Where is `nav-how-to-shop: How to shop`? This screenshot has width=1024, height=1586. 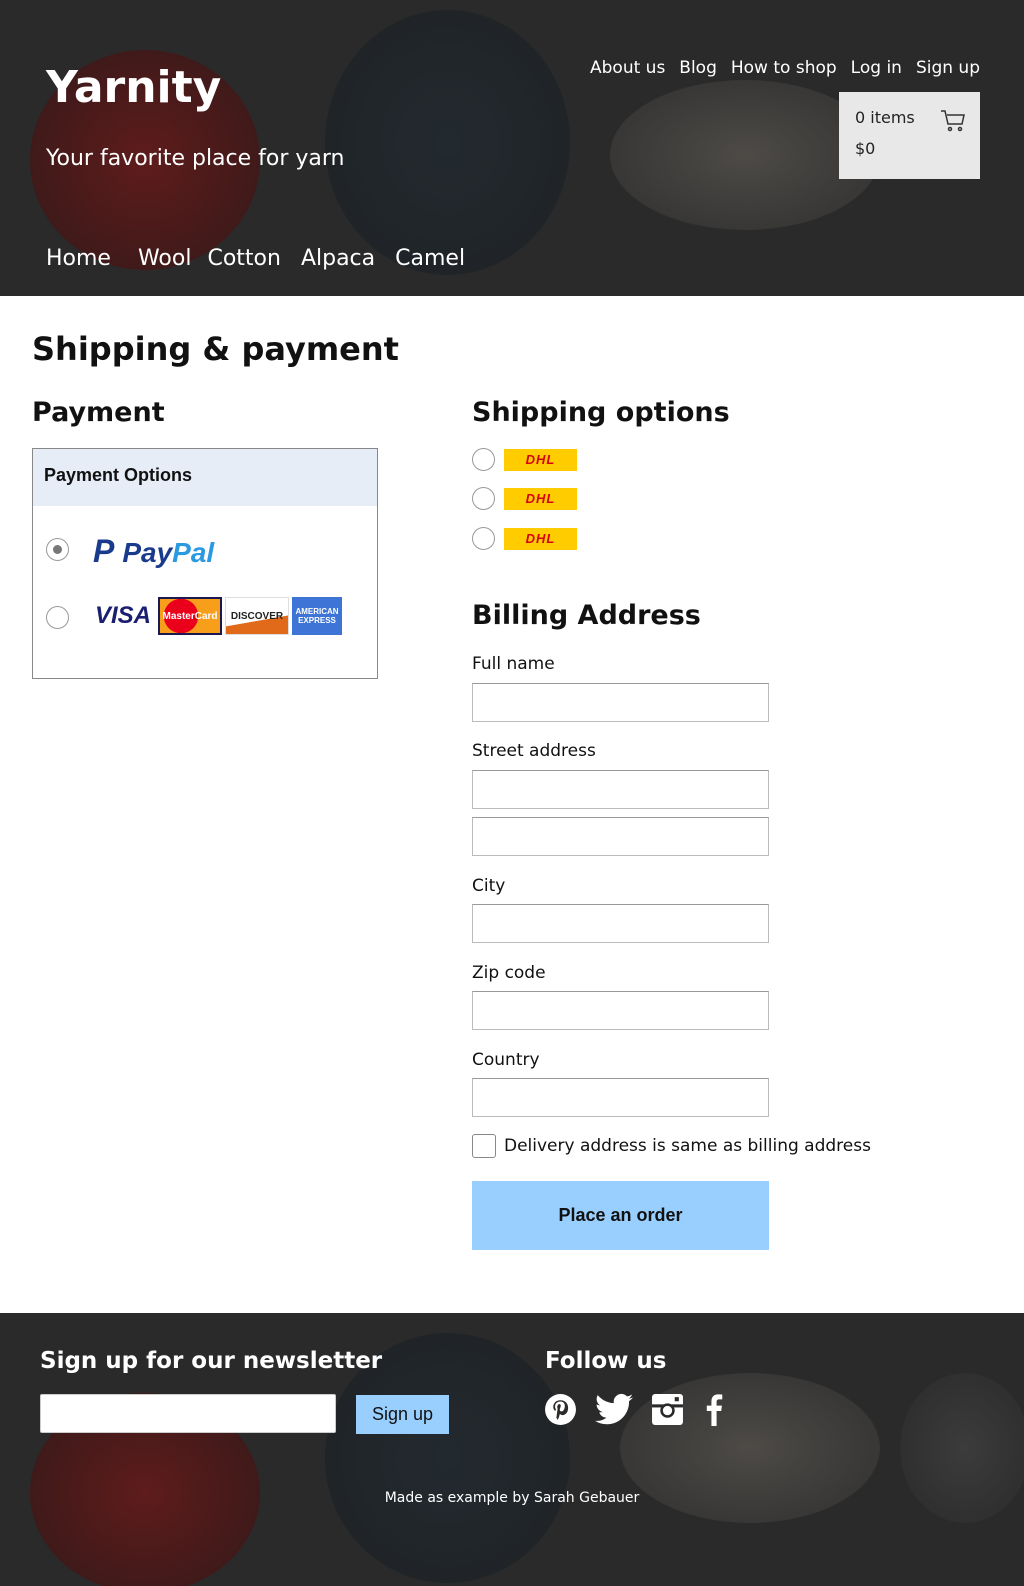 nav-how-to-shop: How to shop is located at coordinates (784, 68).